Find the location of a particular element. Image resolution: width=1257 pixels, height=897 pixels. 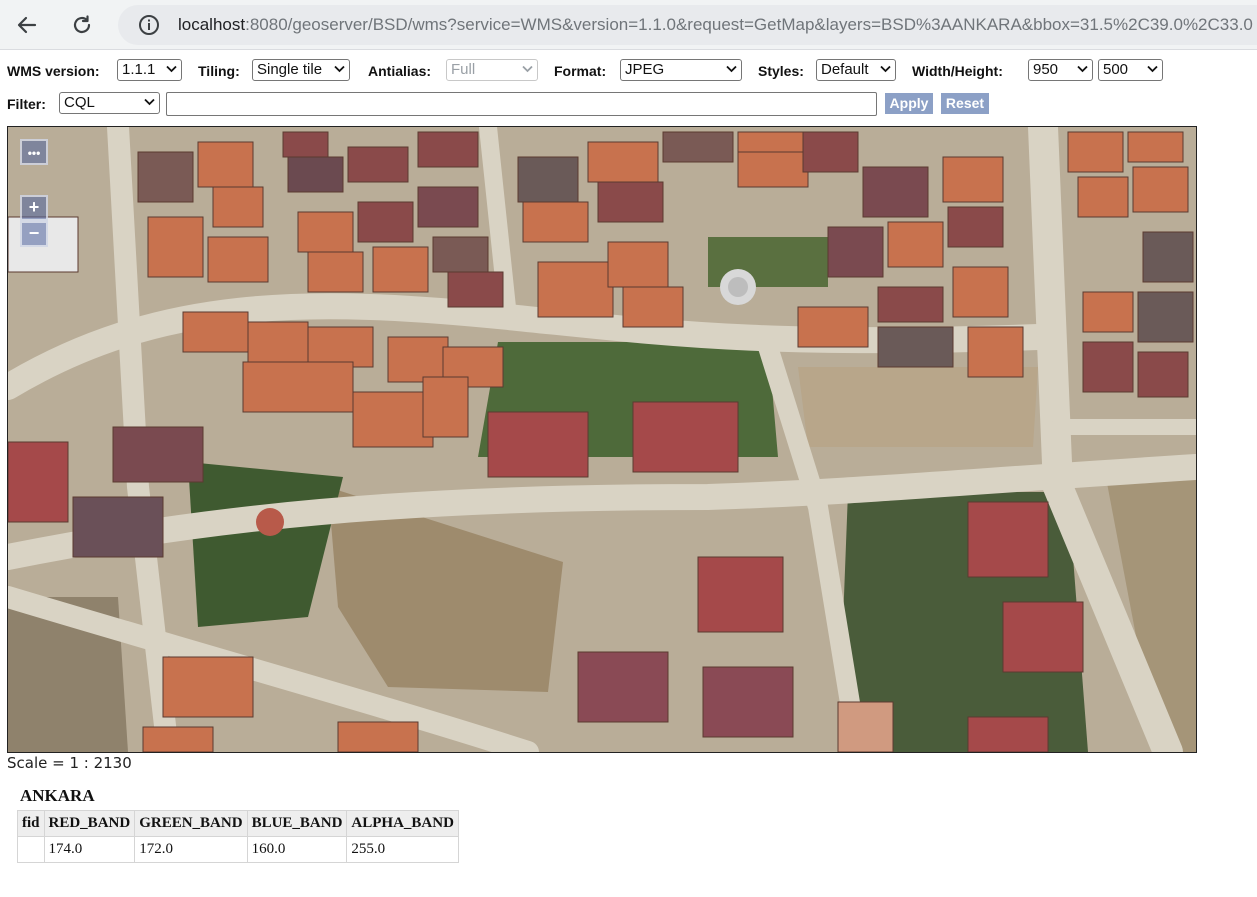

format-value: JPEG is located at coordinates (645, 69).